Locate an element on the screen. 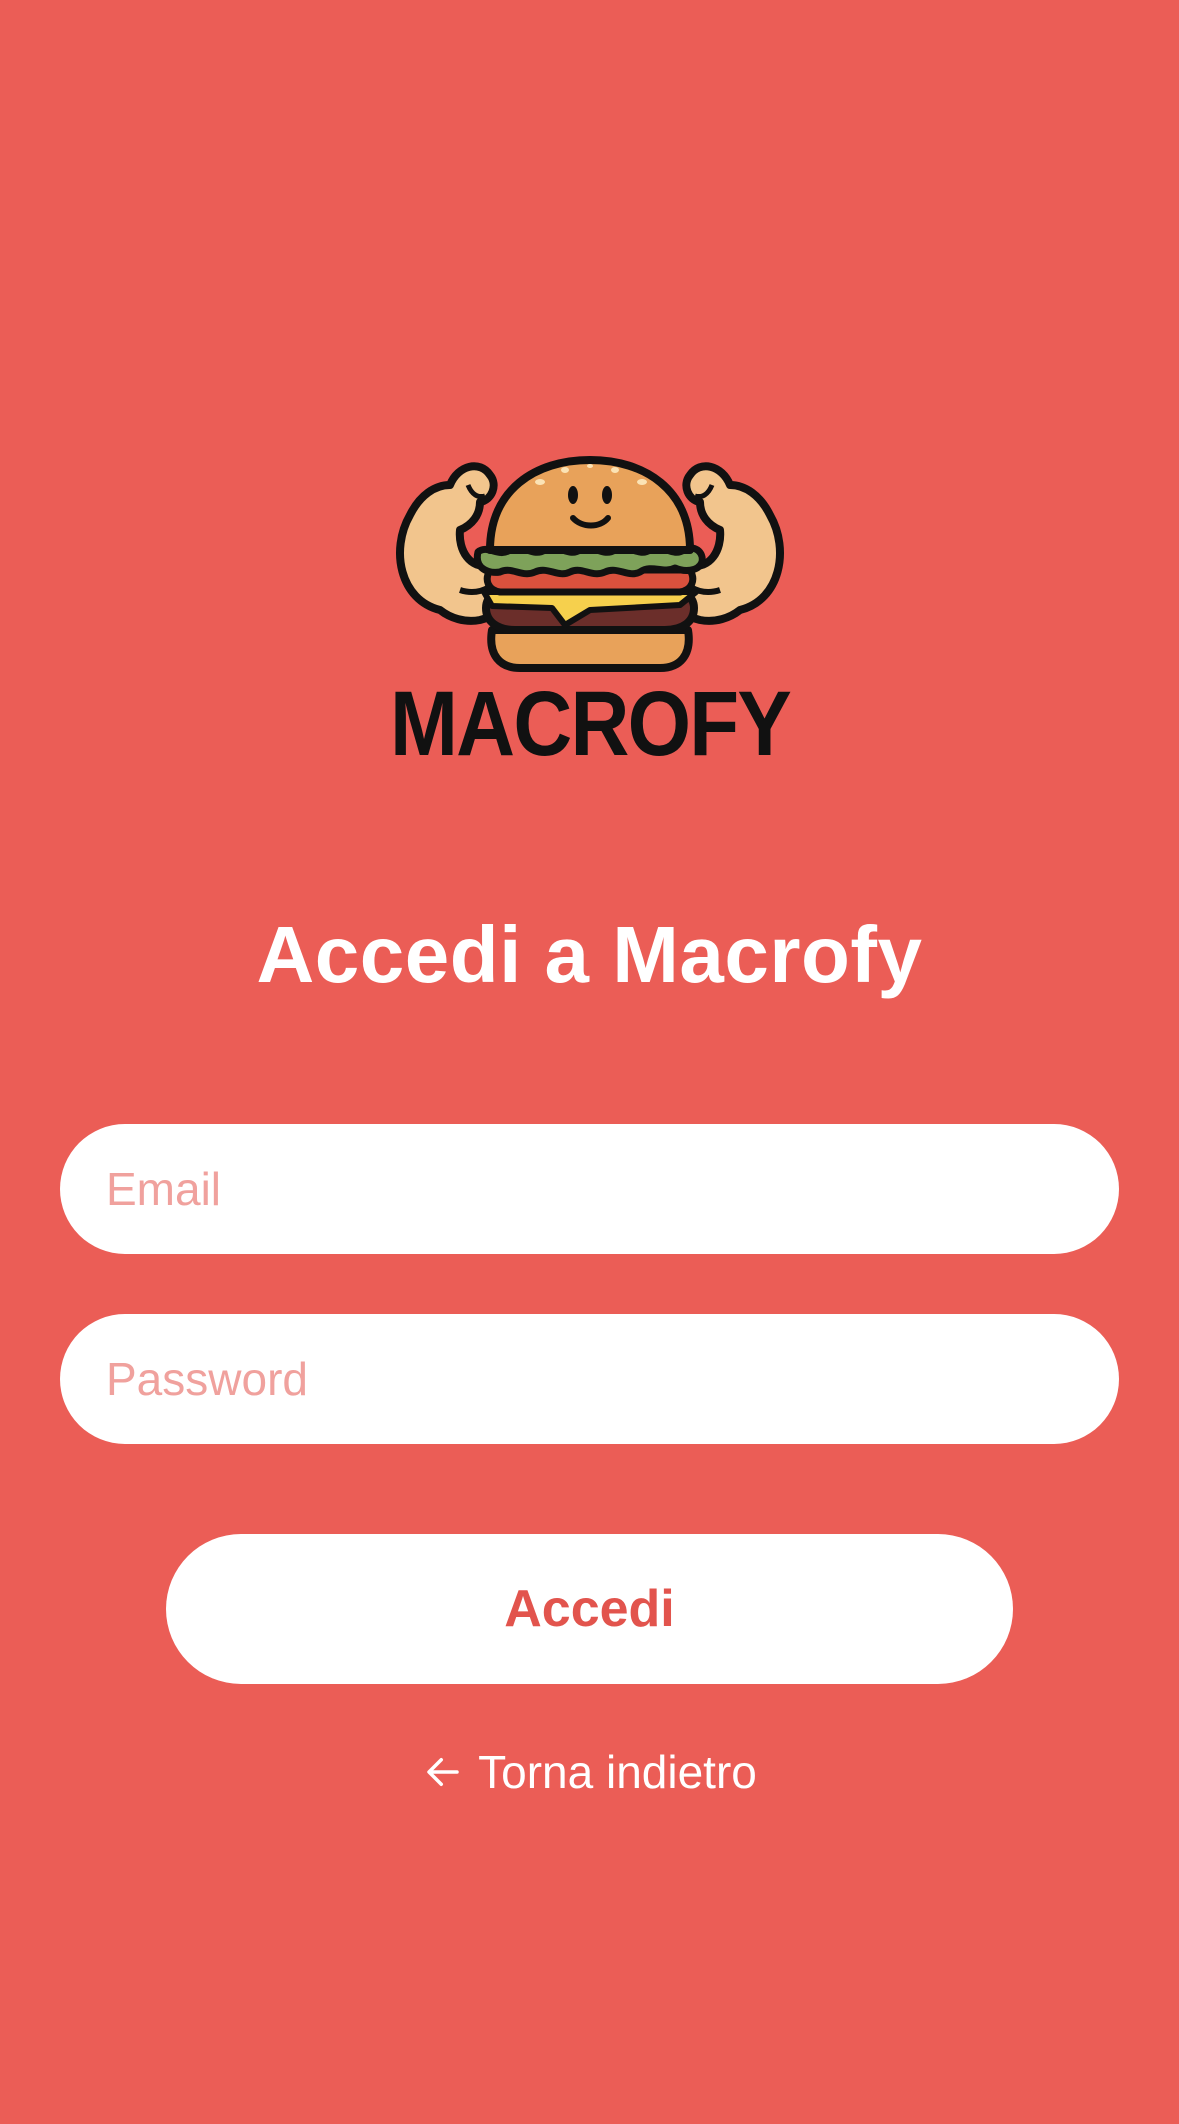  arrow-left-icon is located at coordinates (443, 1772).